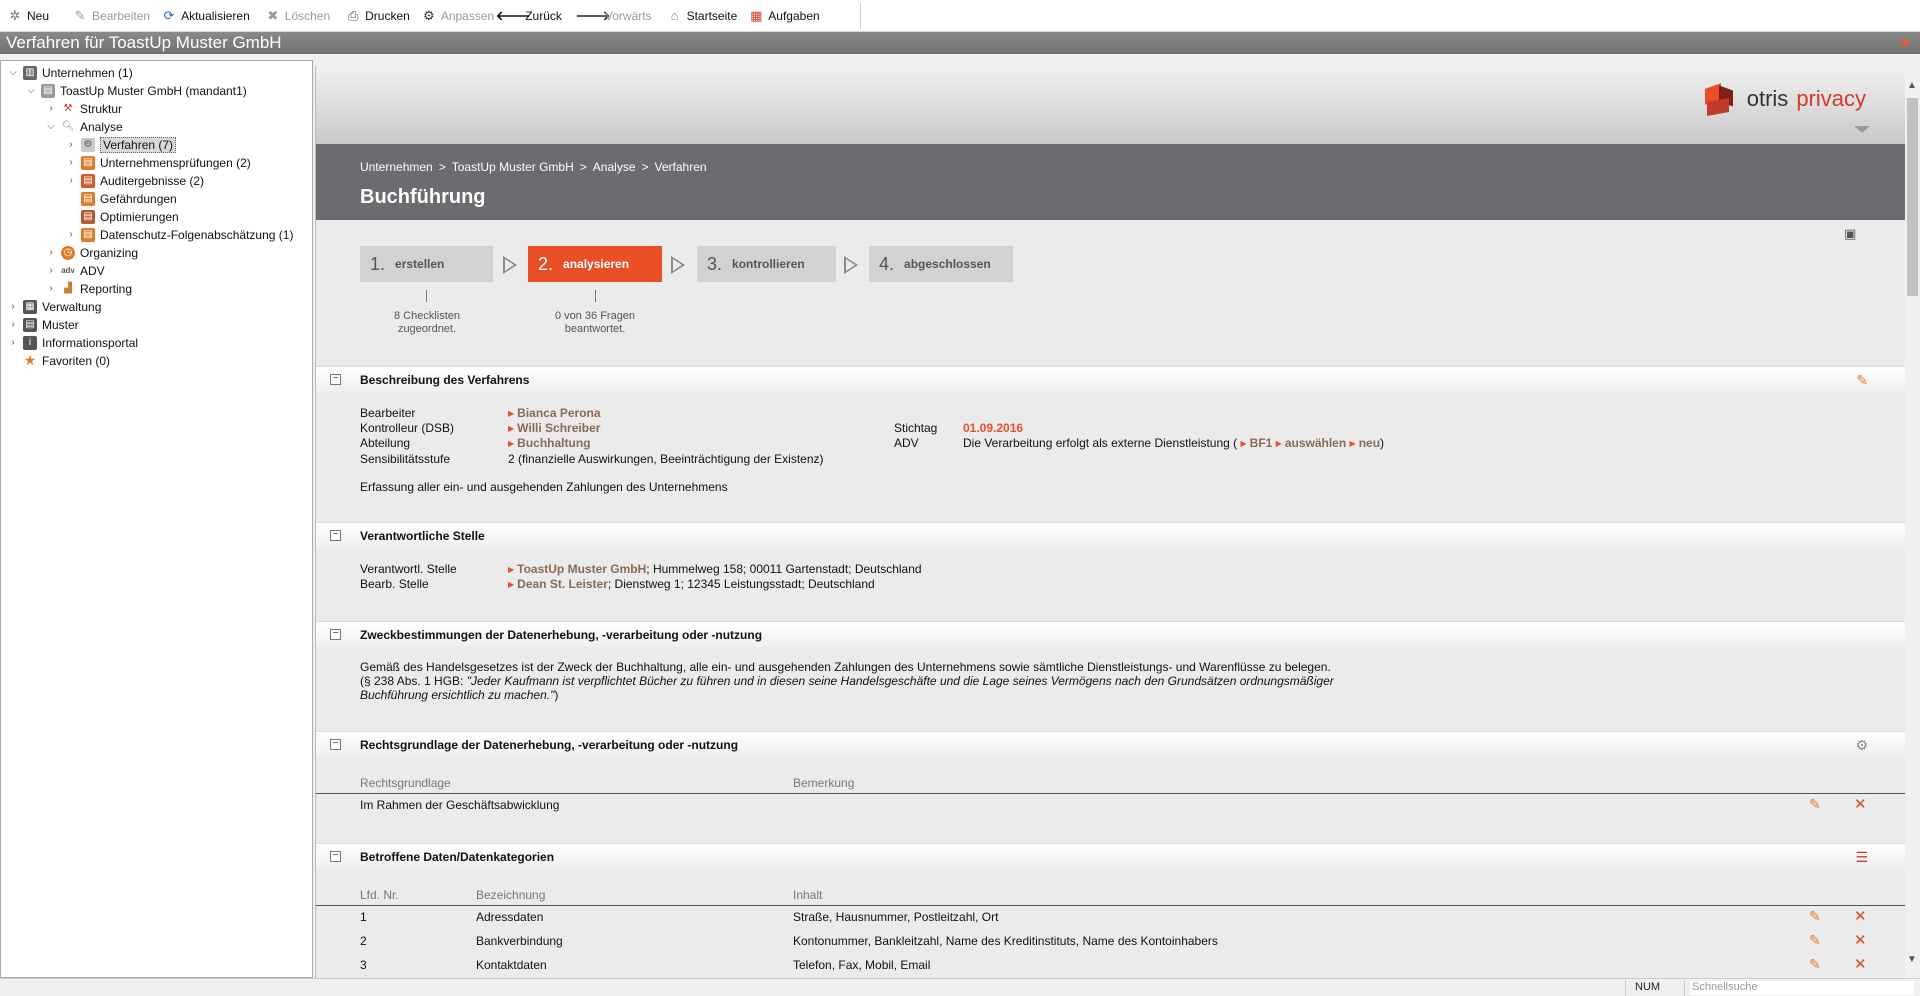 The height and width of the screenshot is (996, 1920). I want to click on tree-node-analysis: ⌵ 🔍︎ Analyse, so click(84, 126).